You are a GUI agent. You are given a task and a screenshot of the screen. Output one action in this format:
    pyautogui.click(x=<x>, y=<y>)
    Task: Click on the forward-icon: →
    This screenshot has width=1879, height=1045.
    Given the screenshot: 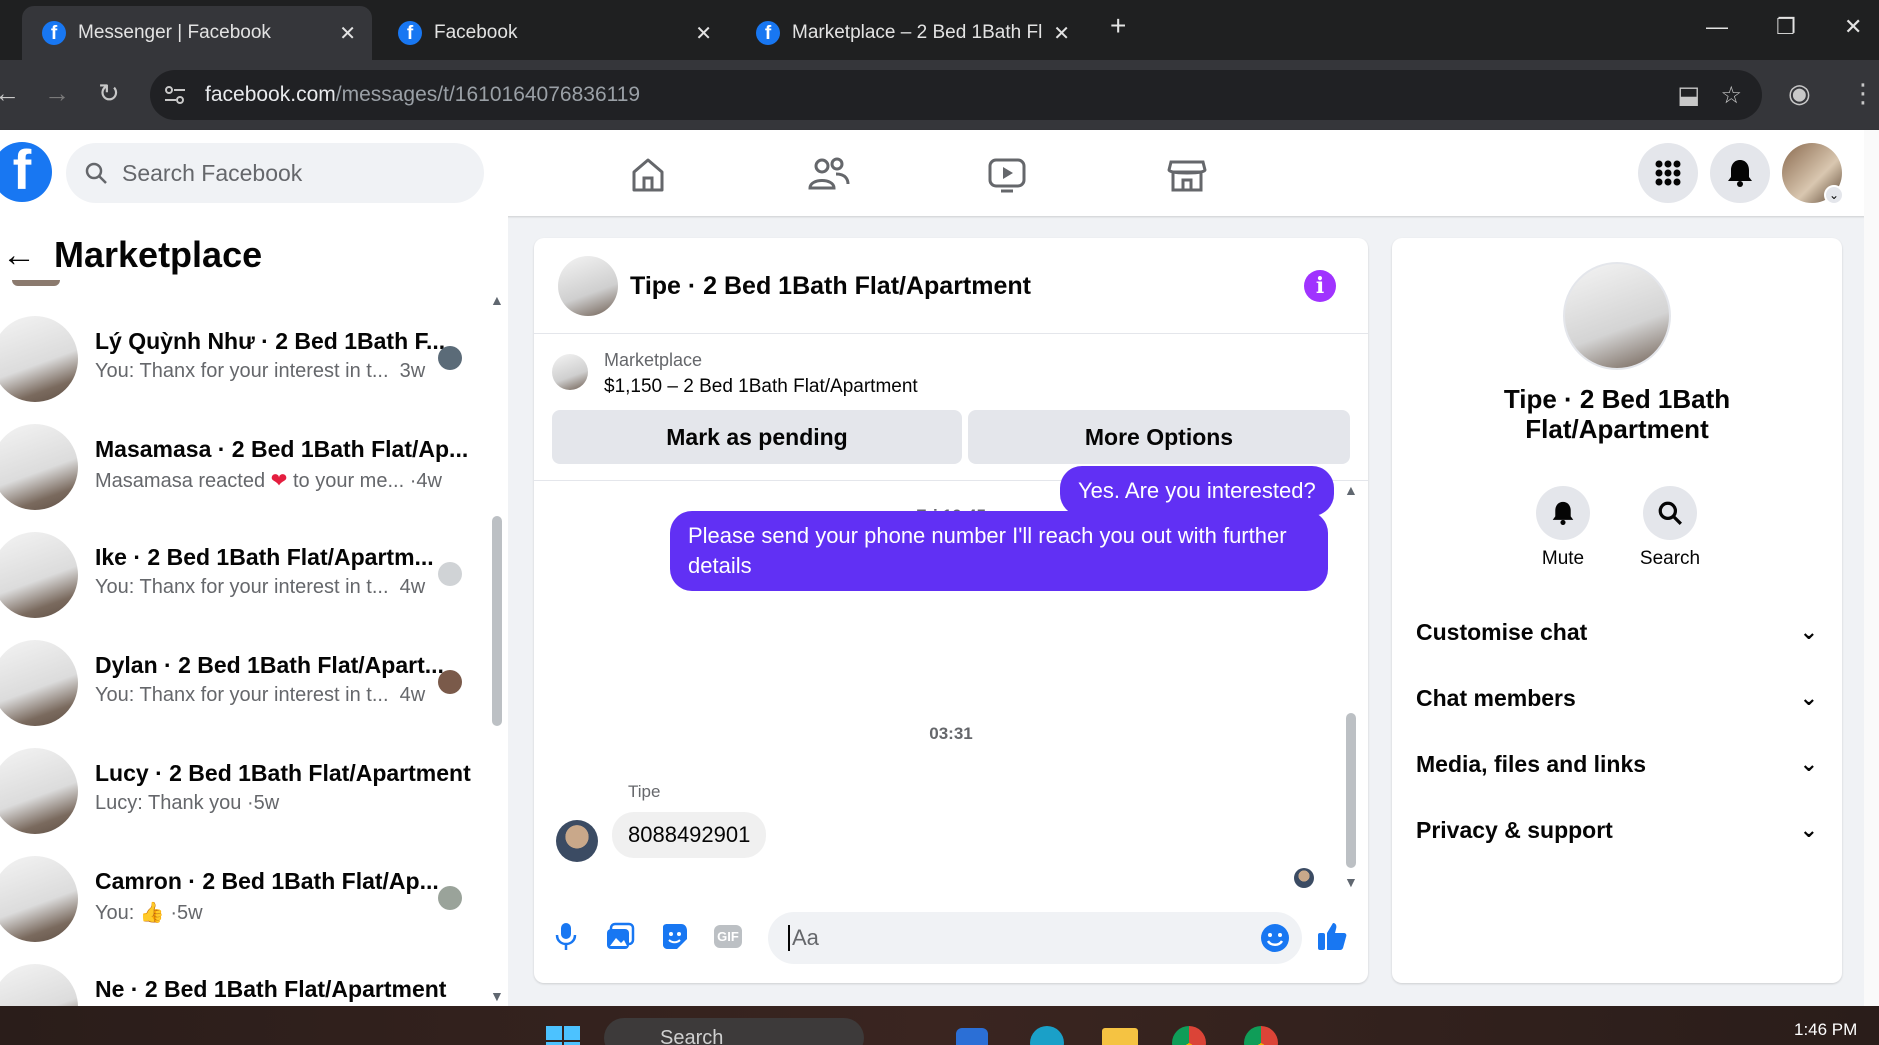 What is the action you would take?
    pyautogui.click(x=57, y=93)
    